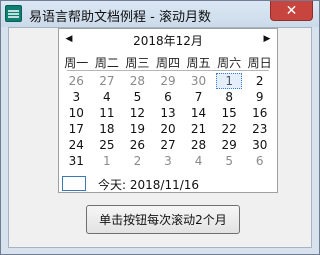 The height and width of the screenshot is (255, 320). Describe the element at coordinates (267, 39) in the screenshot. I see `next-month-icon: ▶` at that location.